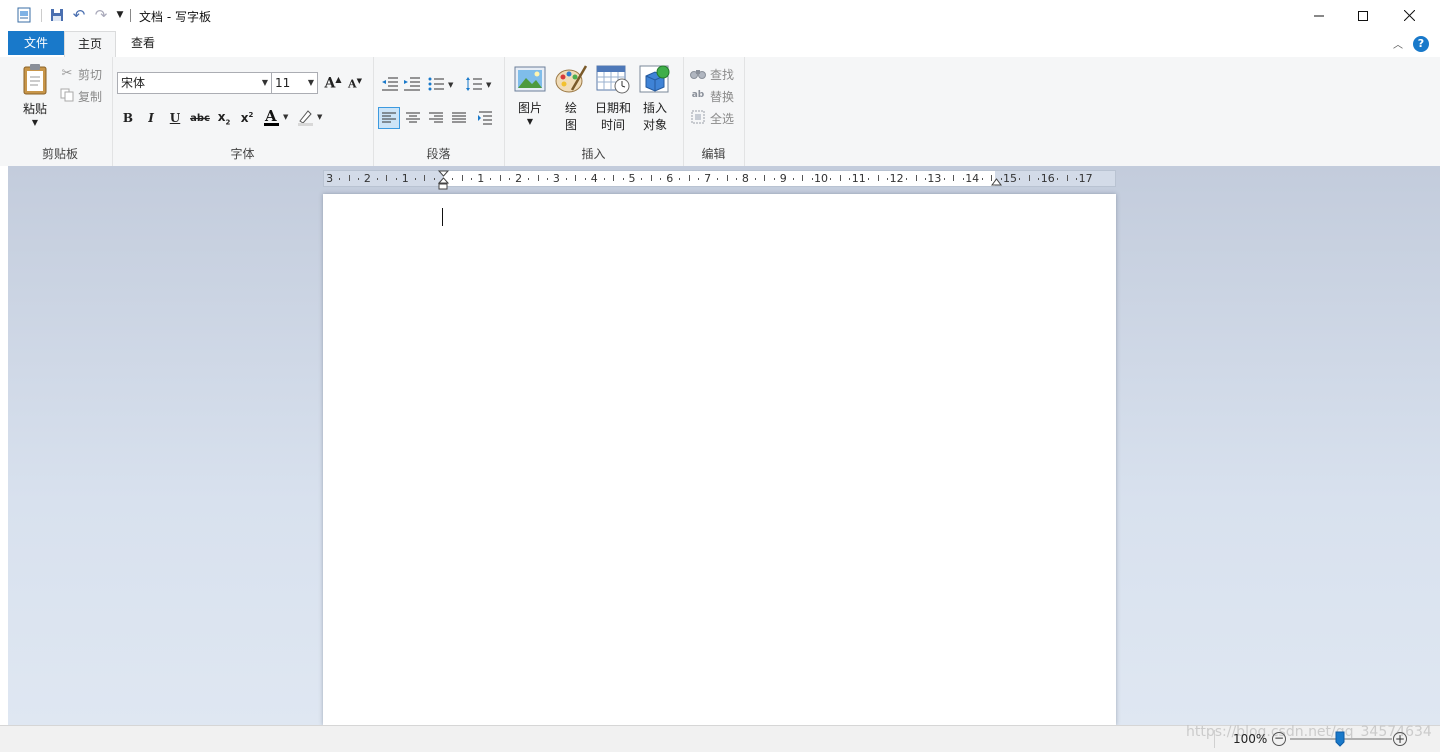 This screenshot has width=1440, height=752. What do you see at coordinates (485, 118) in the screenshot?
I see `paragraph-settings-button` at bounding box center [485, 118].